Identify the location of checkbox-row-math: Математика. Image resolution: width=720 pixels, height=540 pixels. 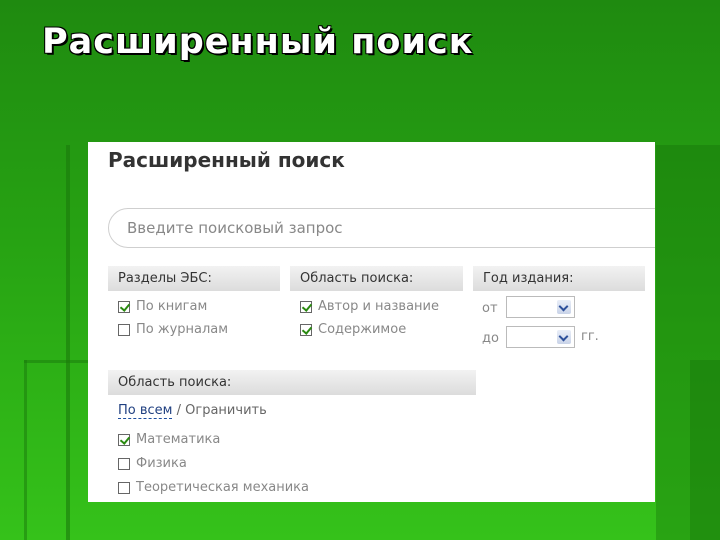
(169, 439).